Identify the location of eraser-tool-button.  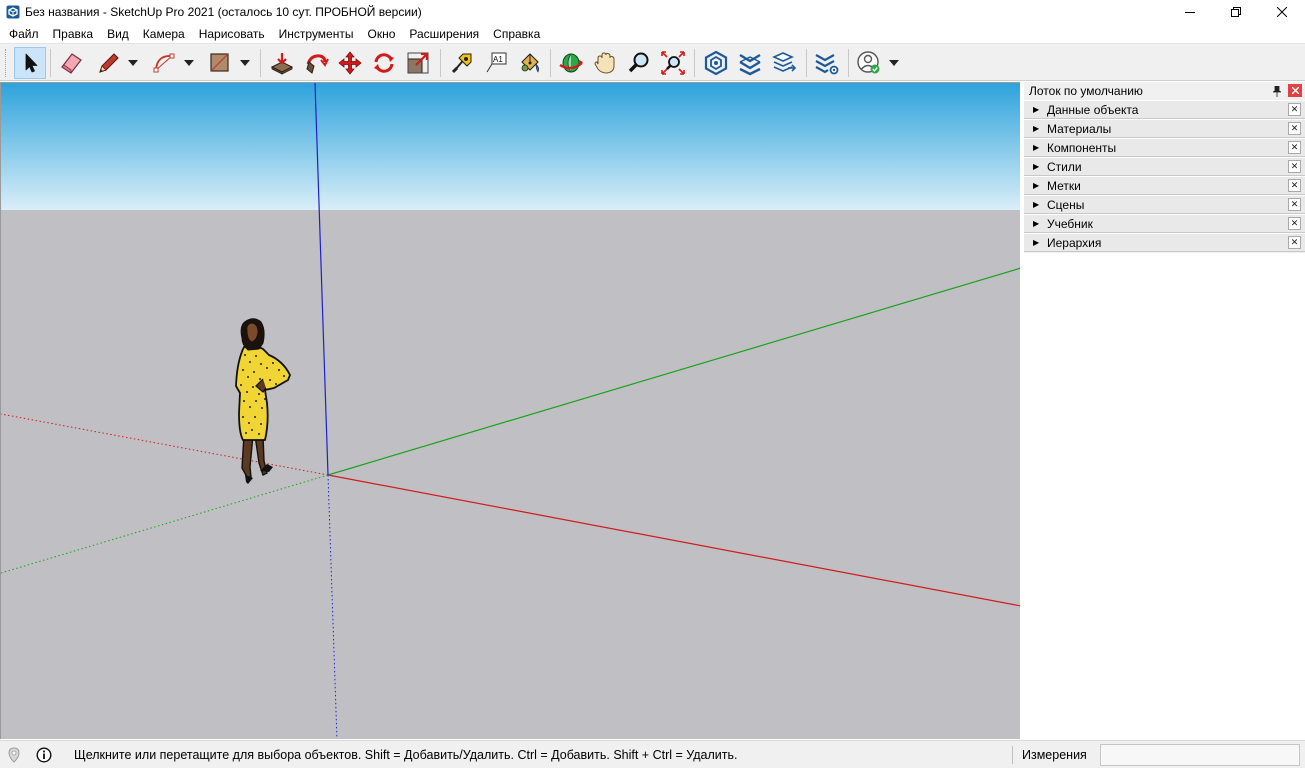
(71, 63).